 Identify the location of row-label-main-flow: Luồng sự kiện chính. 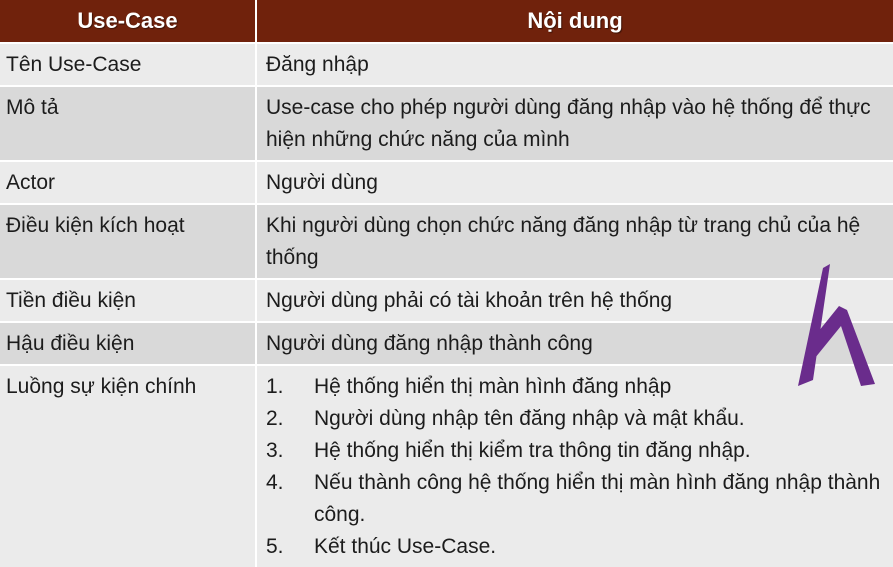
(128, 465).